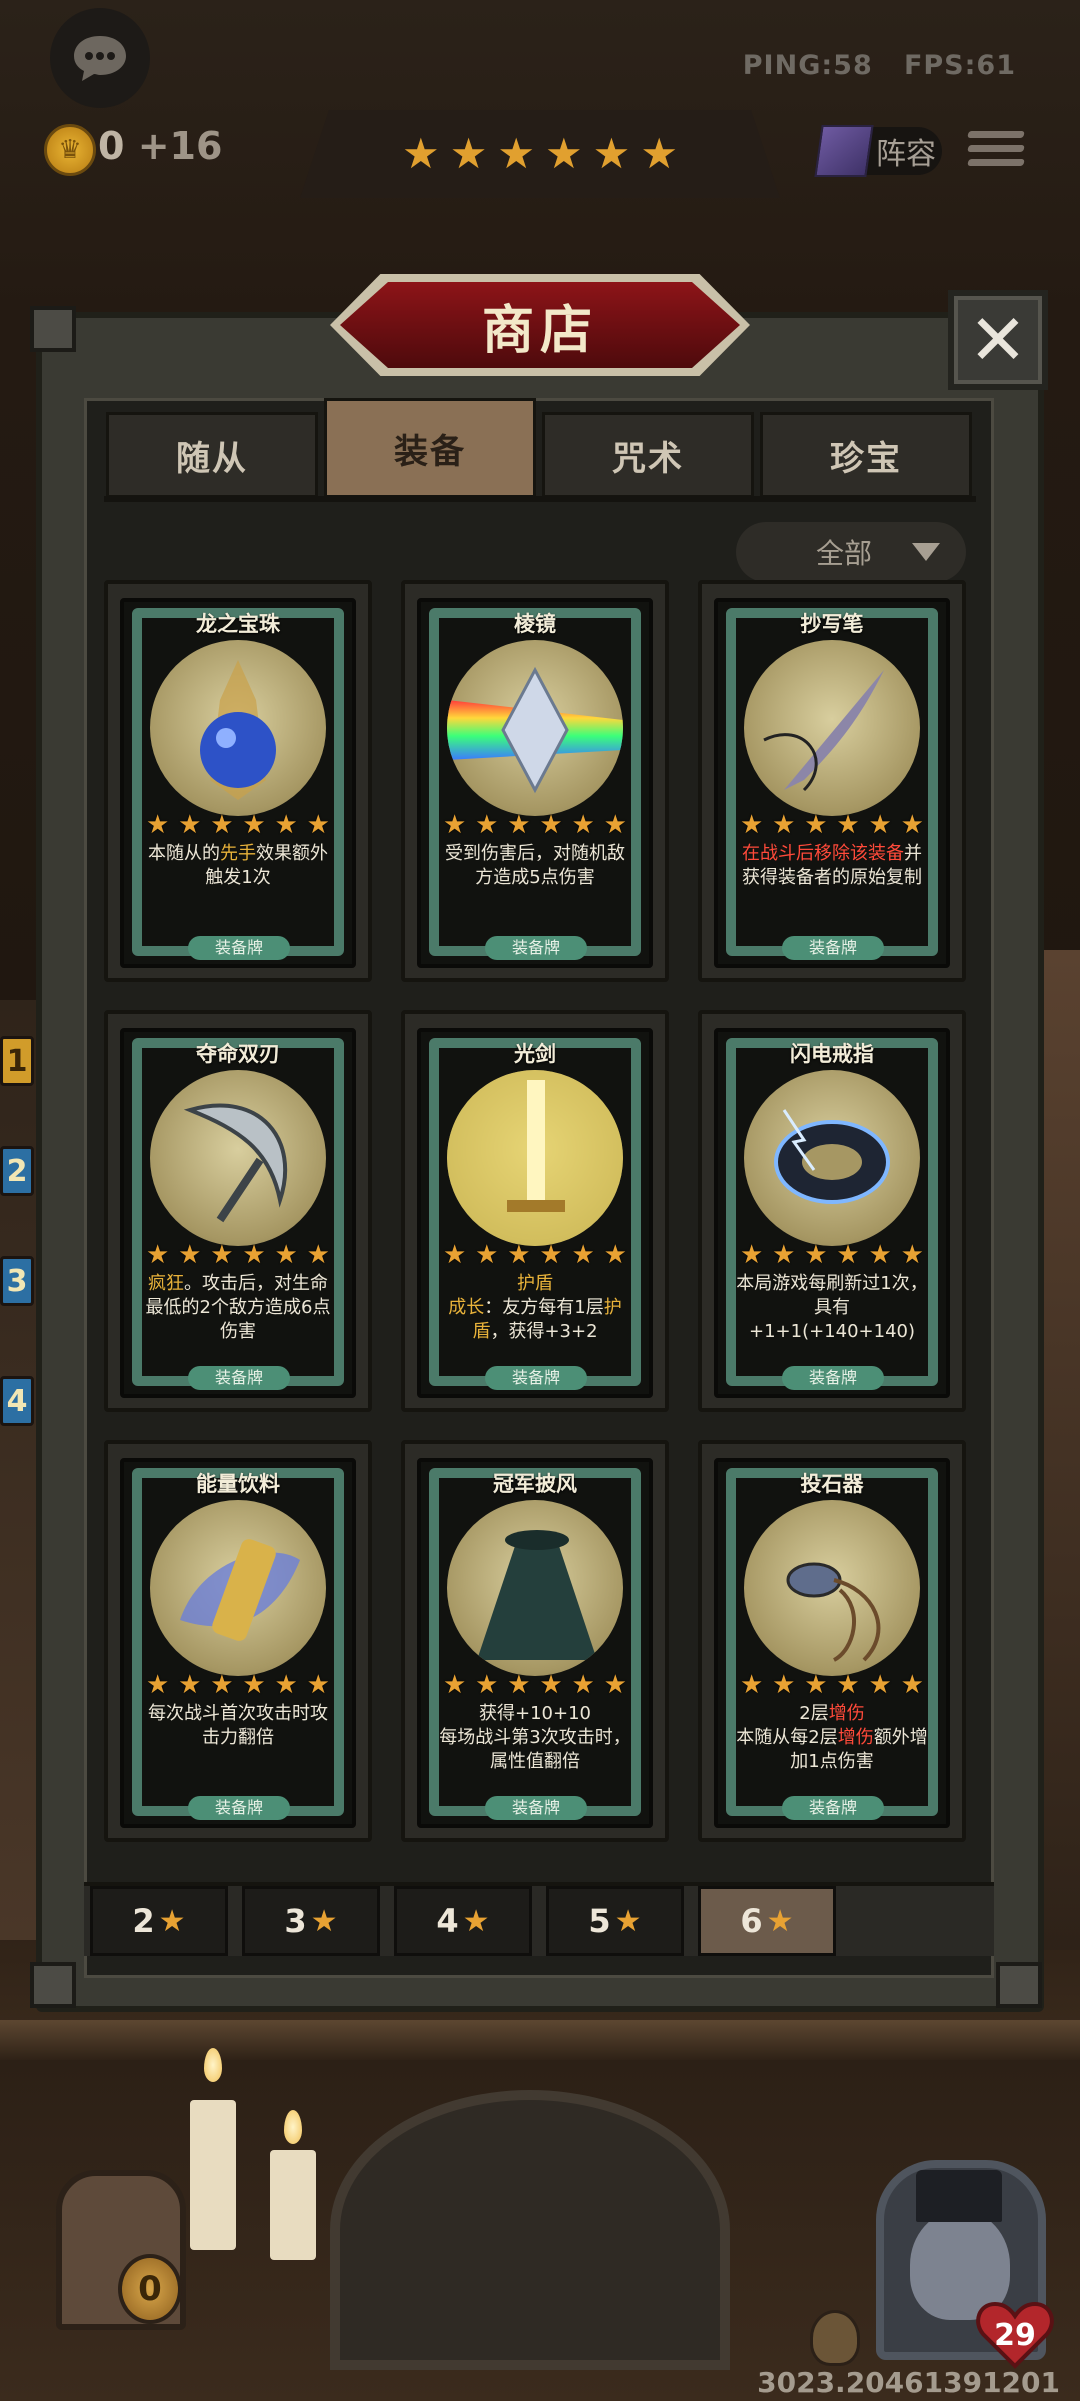 This screenshot has width=1080, height=2401. Describe the element at coordinates (996, 152) in the screenshot. I see `hamburger-icon` at that location.